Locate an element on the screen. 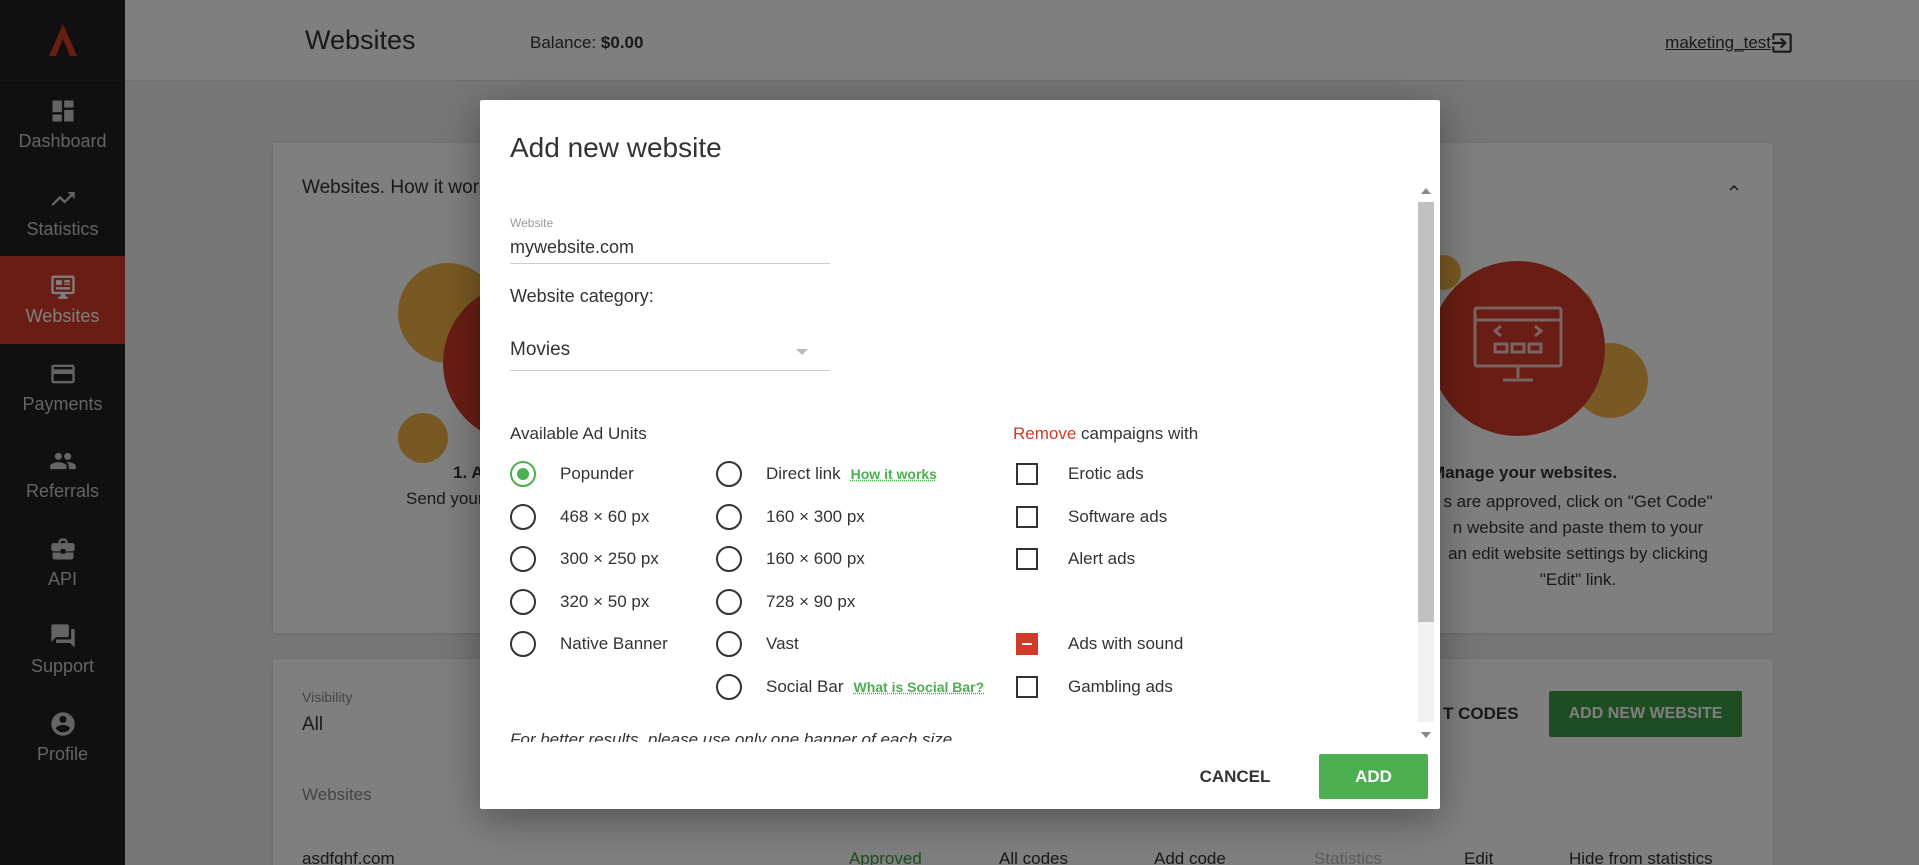 The width and height of the screenshot is (1919, 865). ad-unit-label: 300 × 250 px is located at coordinates (609, 558).